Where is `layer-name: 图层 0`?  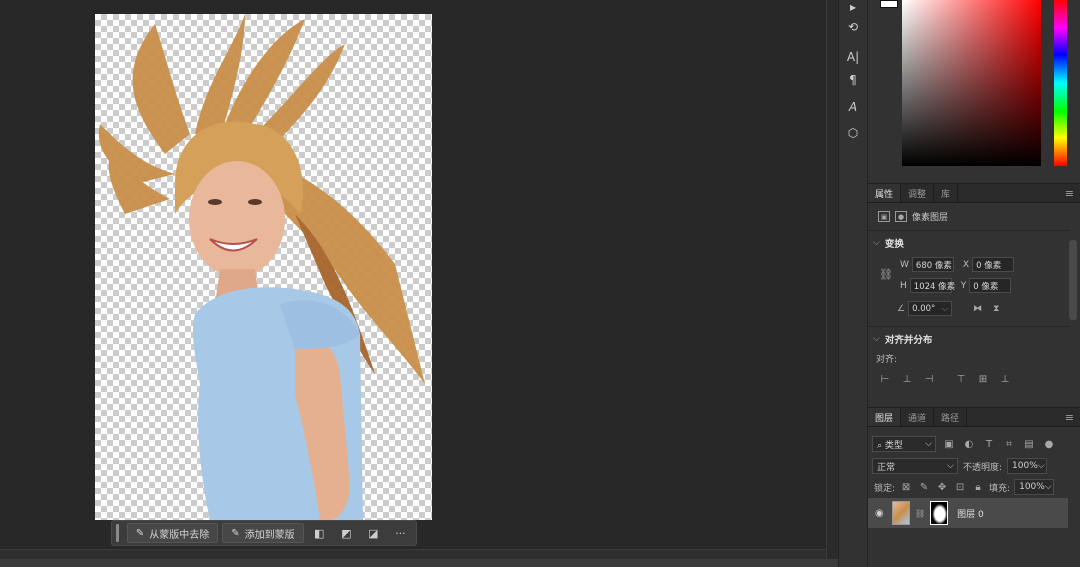 layer-name: 图层 0 is located at coordinates (970, 513).